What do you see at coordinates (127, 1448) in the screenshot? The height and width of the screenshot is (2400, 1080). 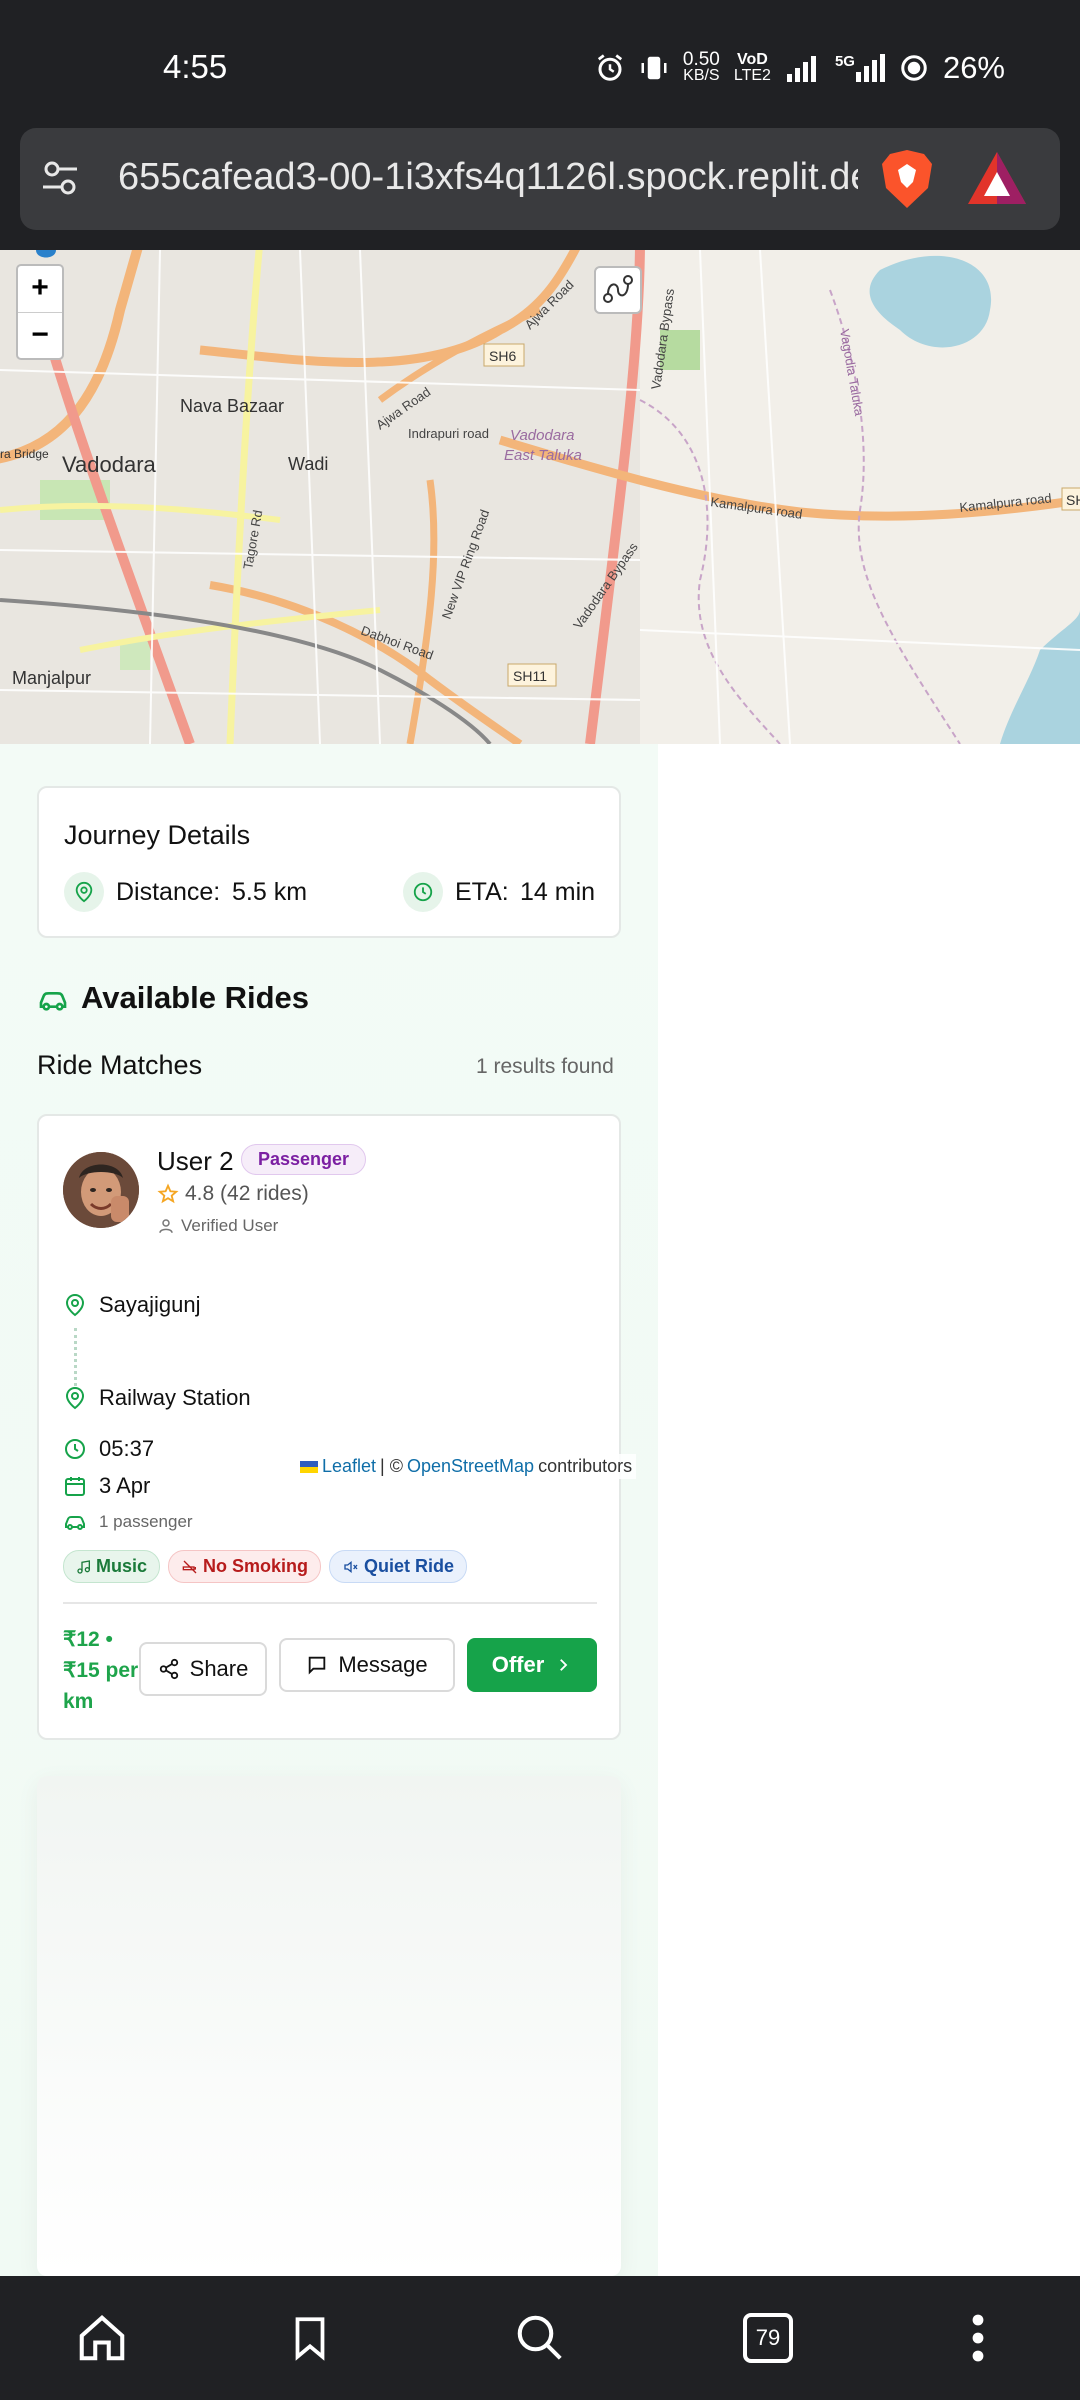 I see `time-text: 05:37` at bounding box center [127, 1448].